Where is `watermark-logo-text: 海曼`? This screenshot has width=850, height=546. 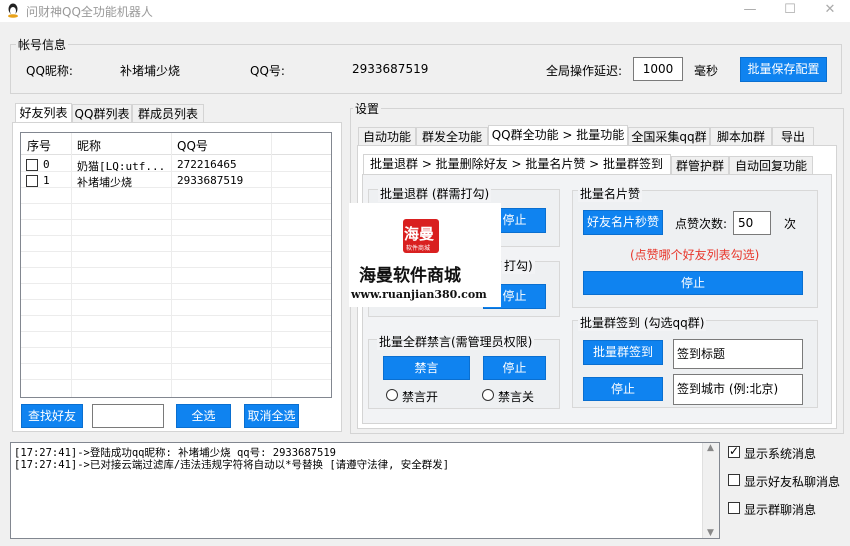
watermark-logo-text: 海曼 is located at coordinates (419, 234).